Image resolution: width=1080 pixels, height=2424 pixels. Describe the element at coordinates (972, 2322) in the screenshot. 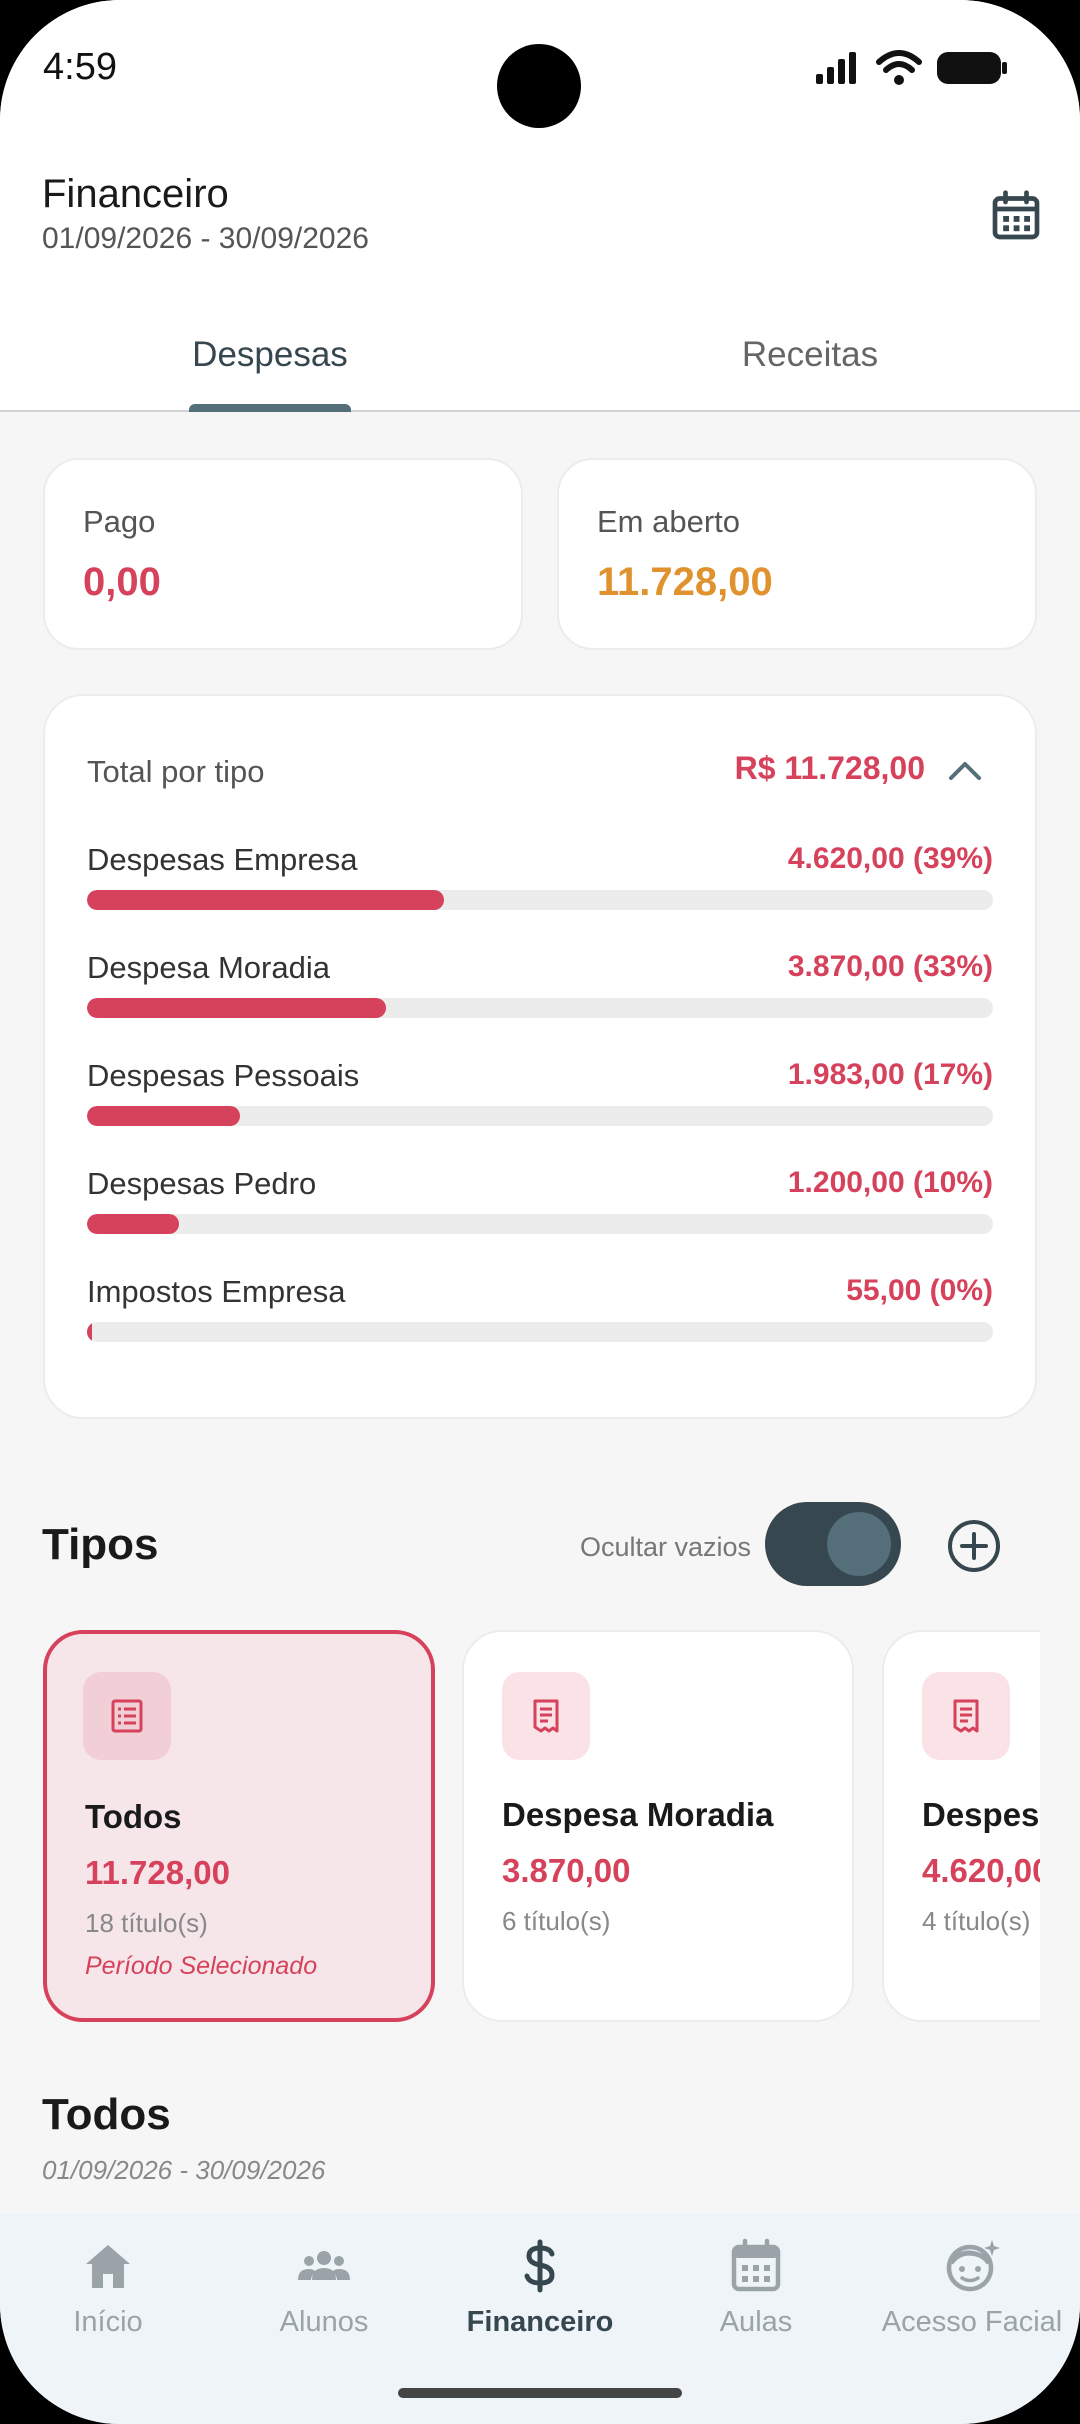

I see `nav-label: Acesso Facial` at that location.